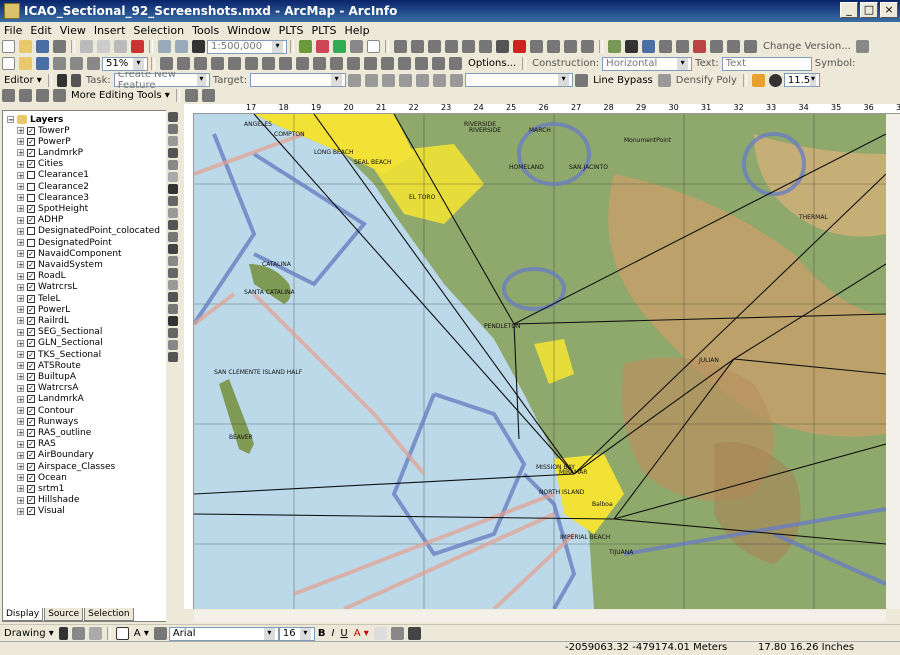  I want to click on tool-j-icon, so click(553, 46).